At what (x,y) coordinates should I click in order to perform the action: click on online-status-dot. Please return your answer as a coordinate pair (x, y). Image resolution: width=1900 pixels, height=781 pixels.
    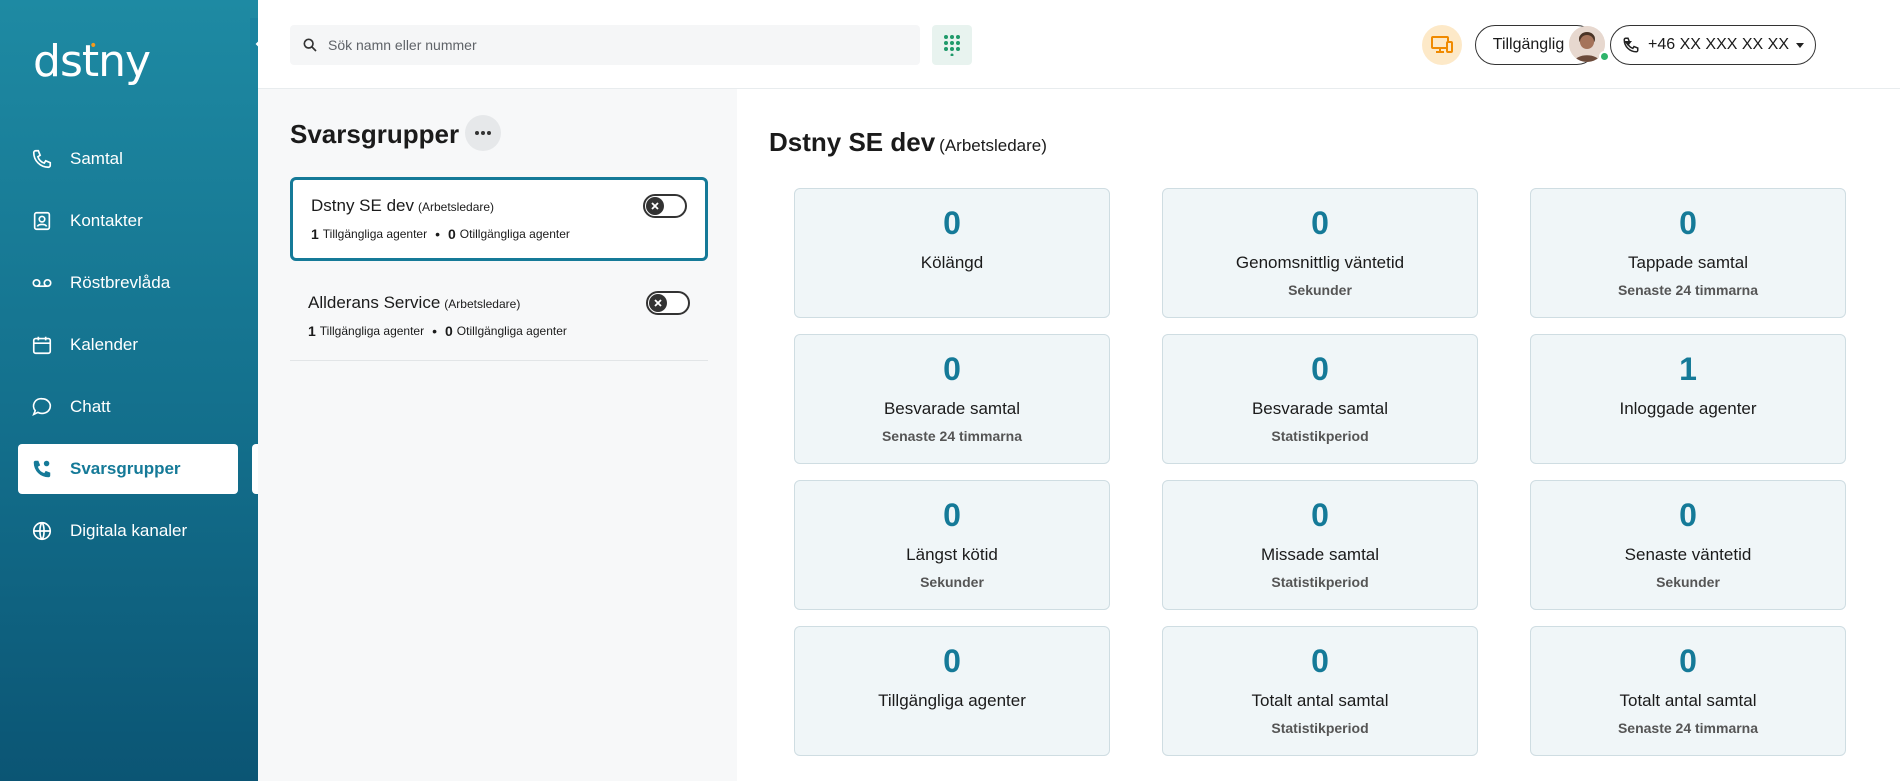
    Looking at the image, I should click on (1604, 56).